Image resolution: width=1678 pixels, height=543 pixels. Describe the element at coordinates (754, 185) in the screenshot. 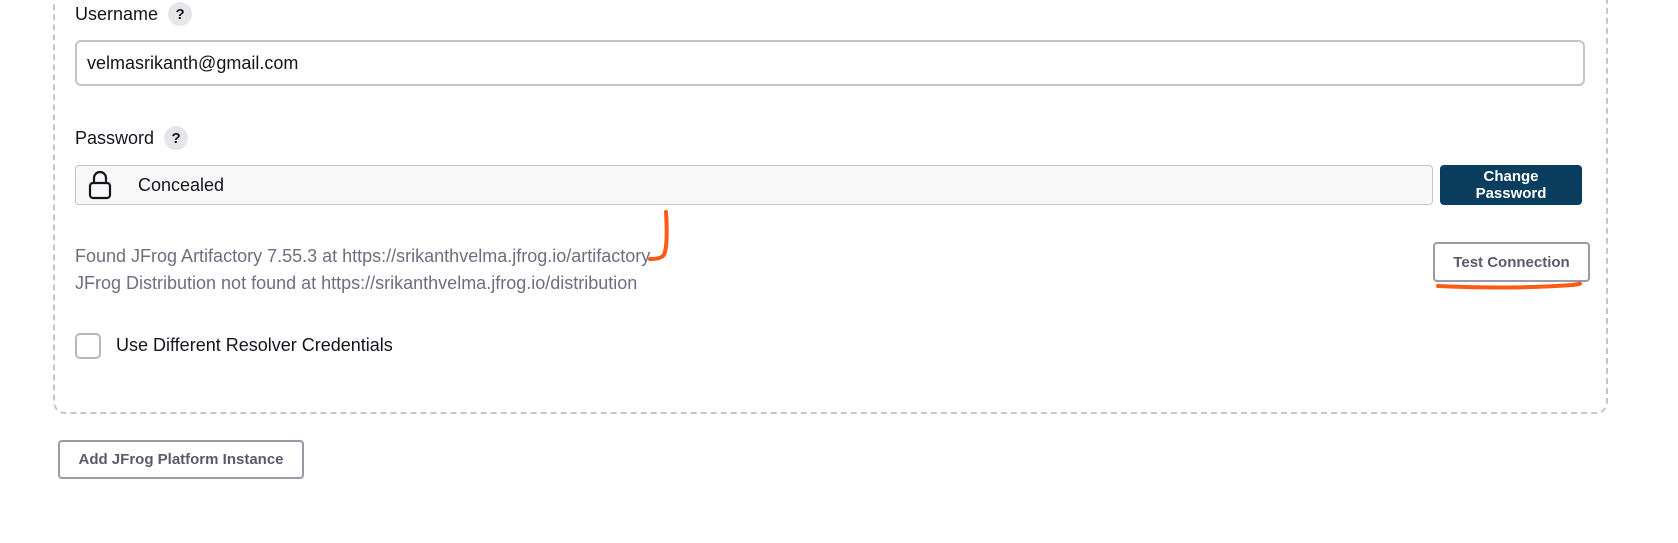

I see `password-concealed-field: Concealed` at that location.